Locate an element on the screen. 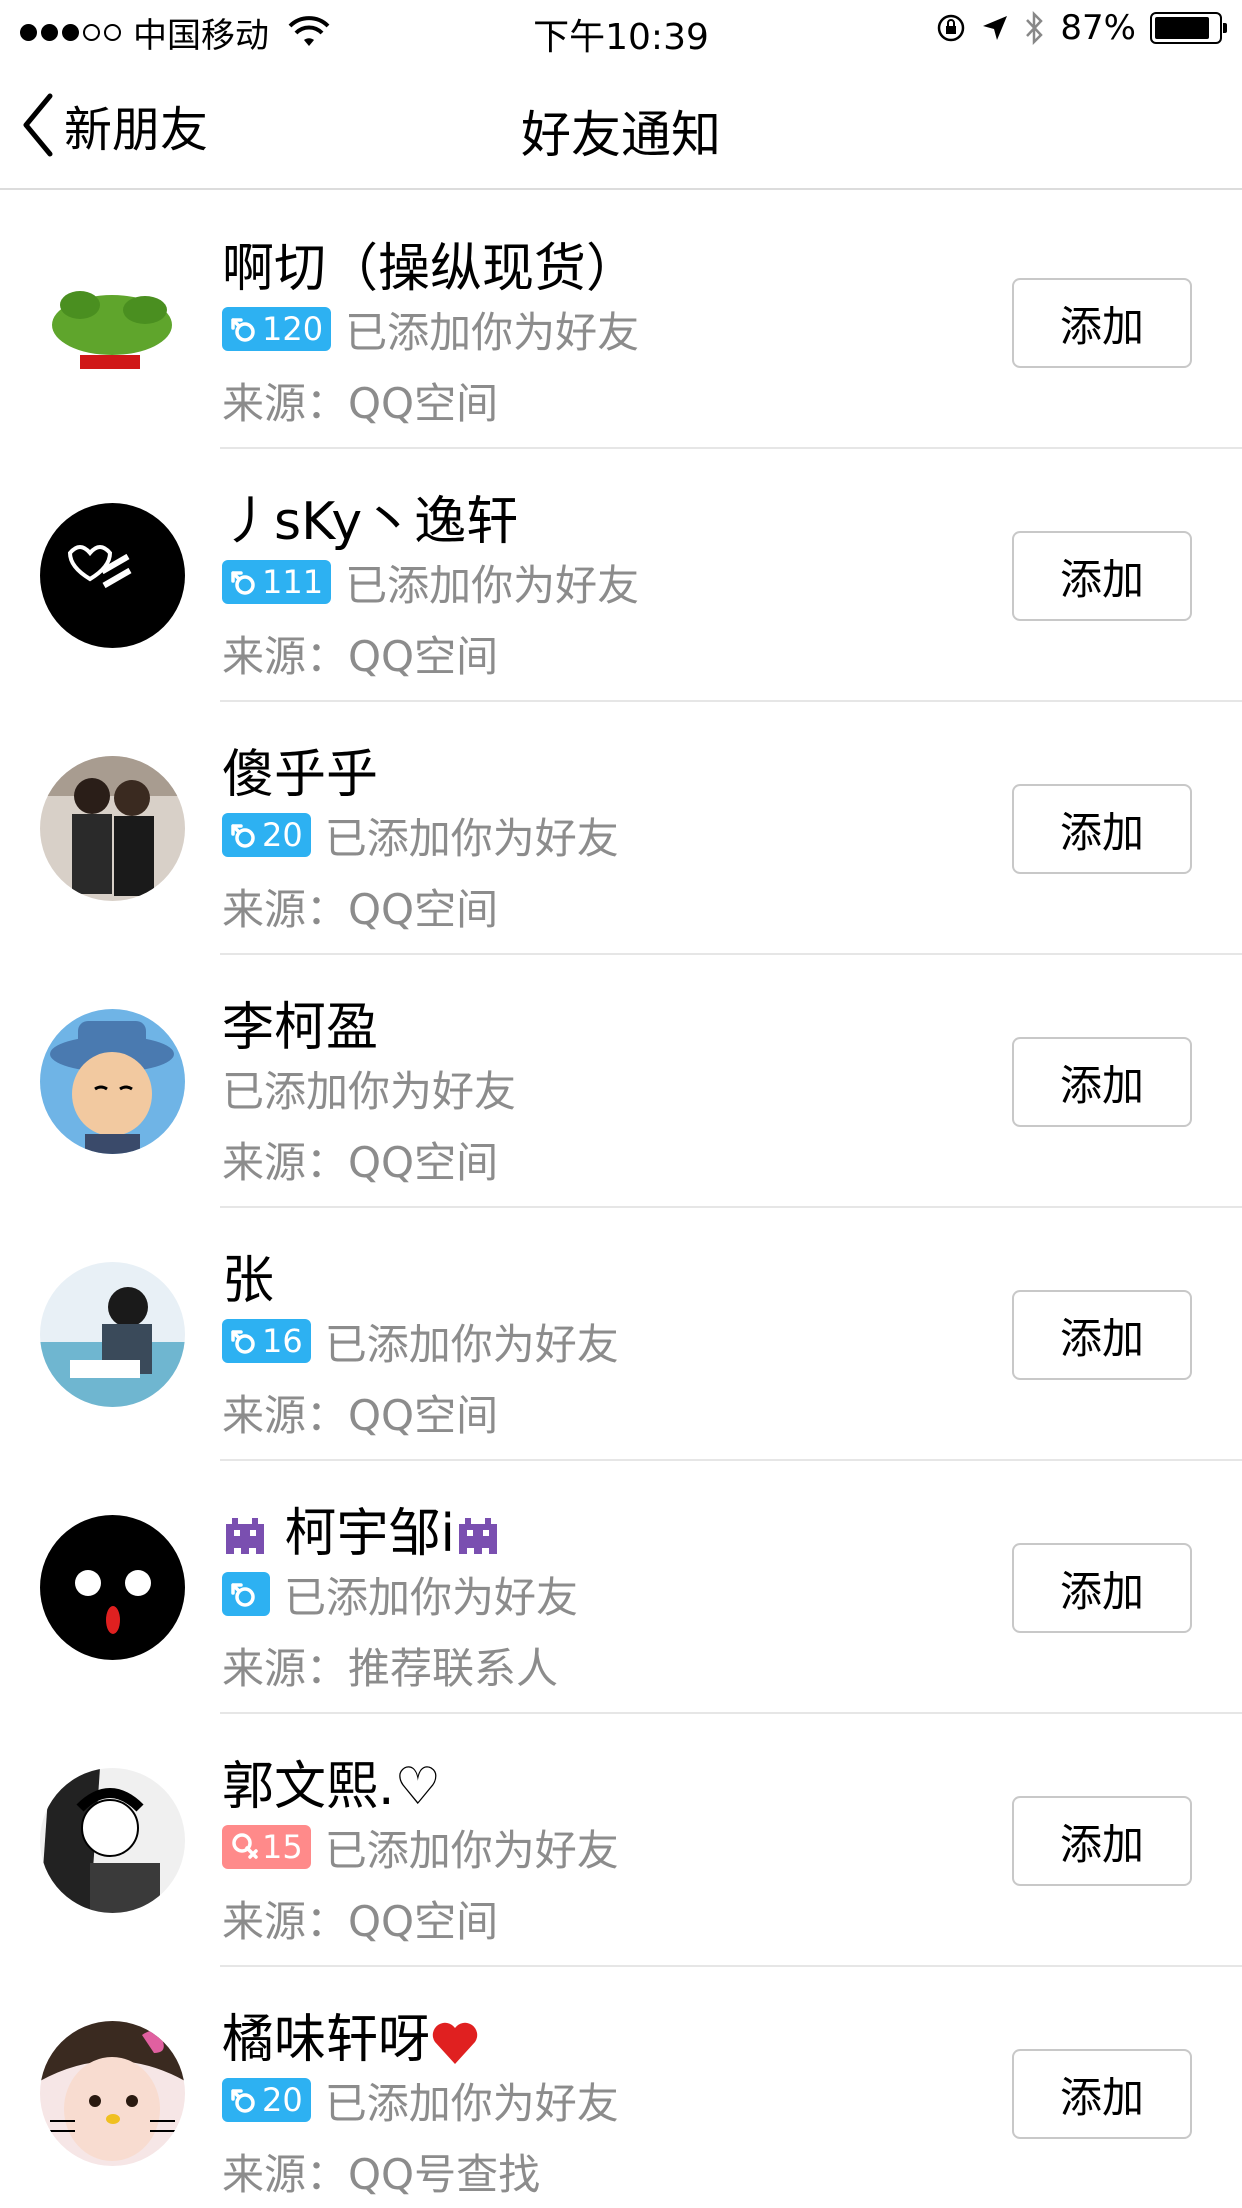 This screenshot has width=1242, height=2208. friend-name-line: 橘味轩呀 is located at coordinates (351, 2034).